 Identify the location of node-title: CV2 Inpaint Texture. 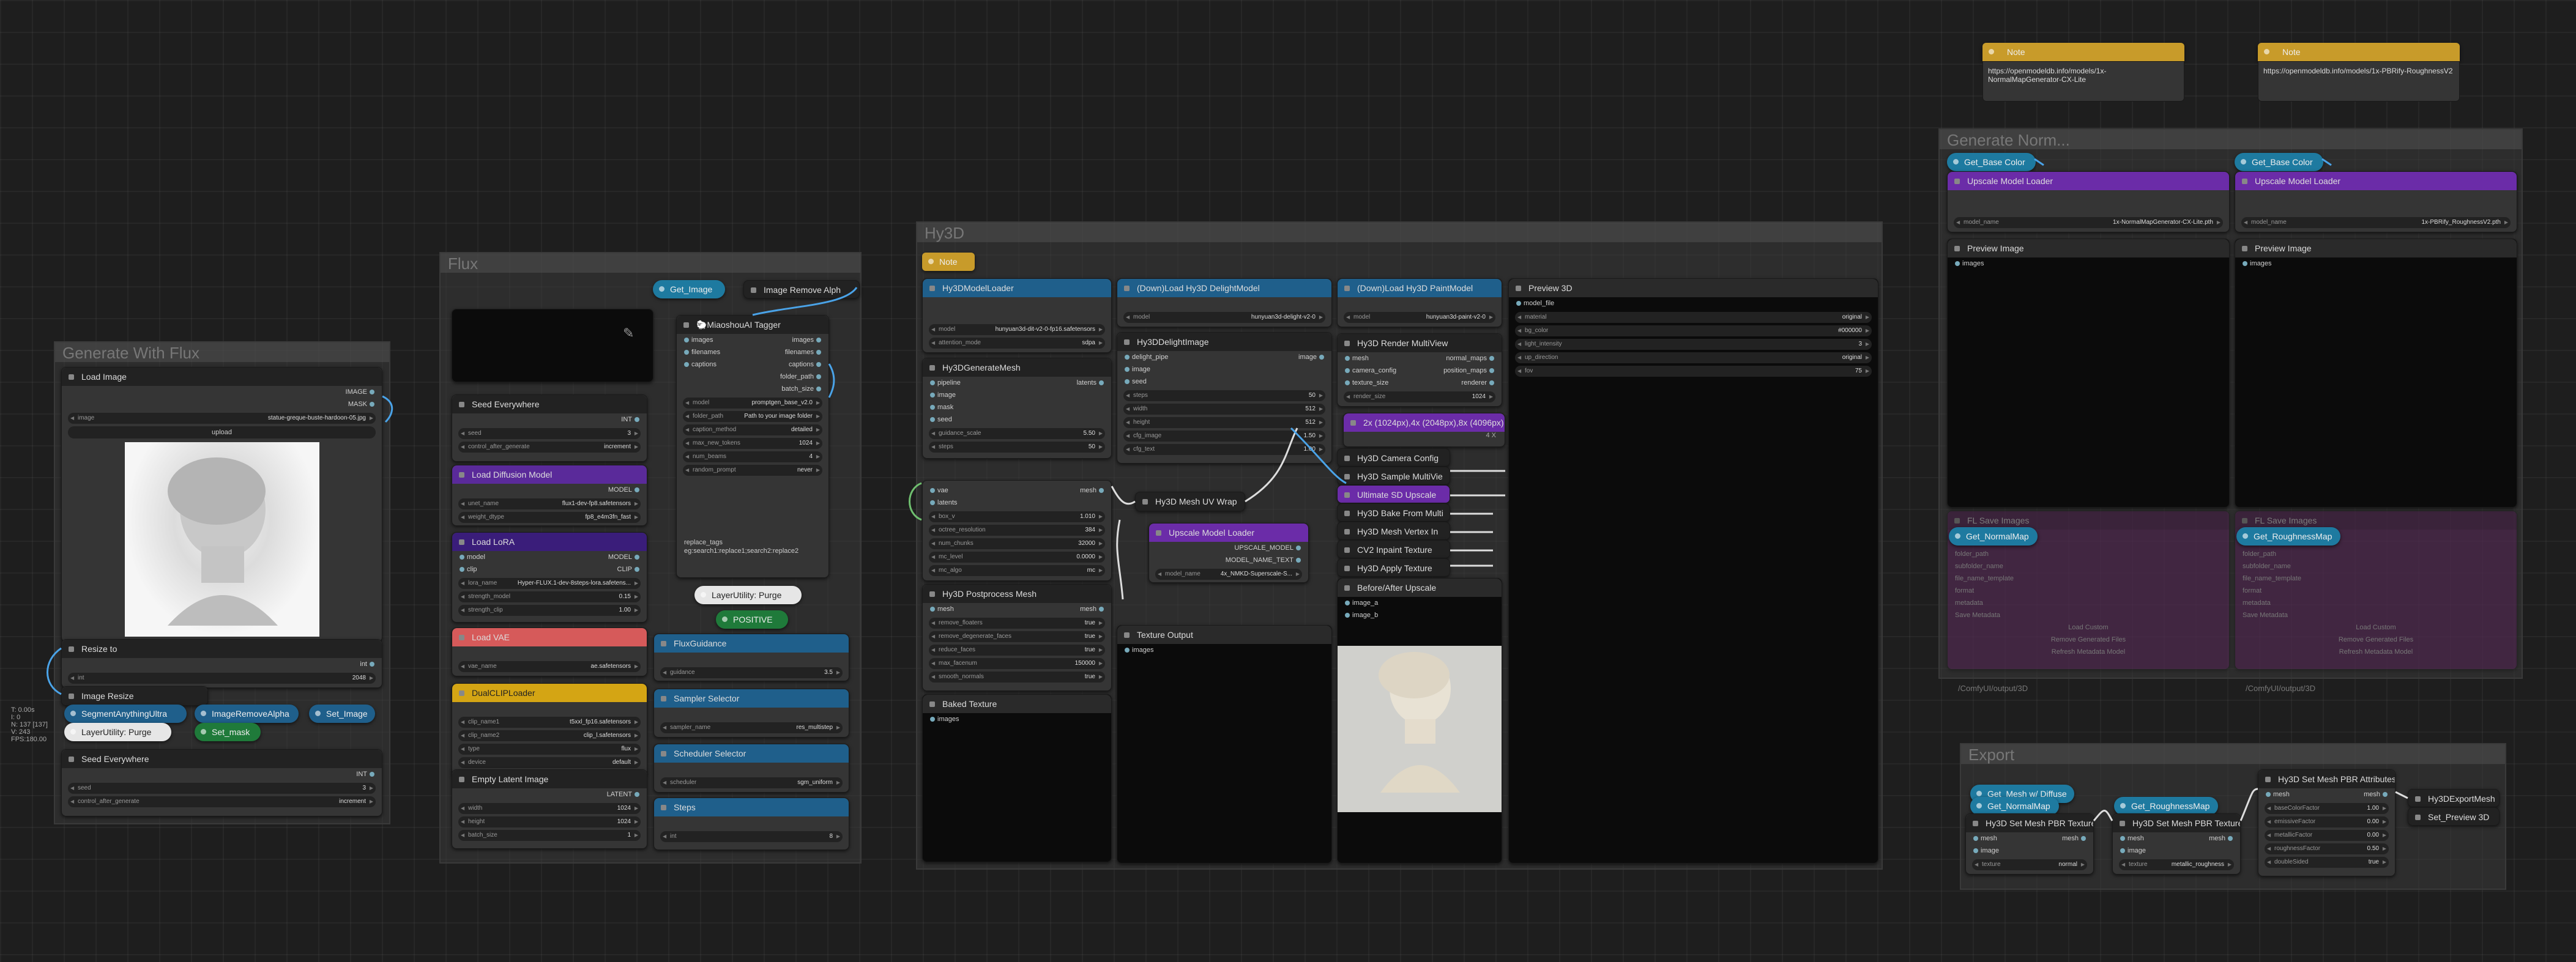
(1394, 549).